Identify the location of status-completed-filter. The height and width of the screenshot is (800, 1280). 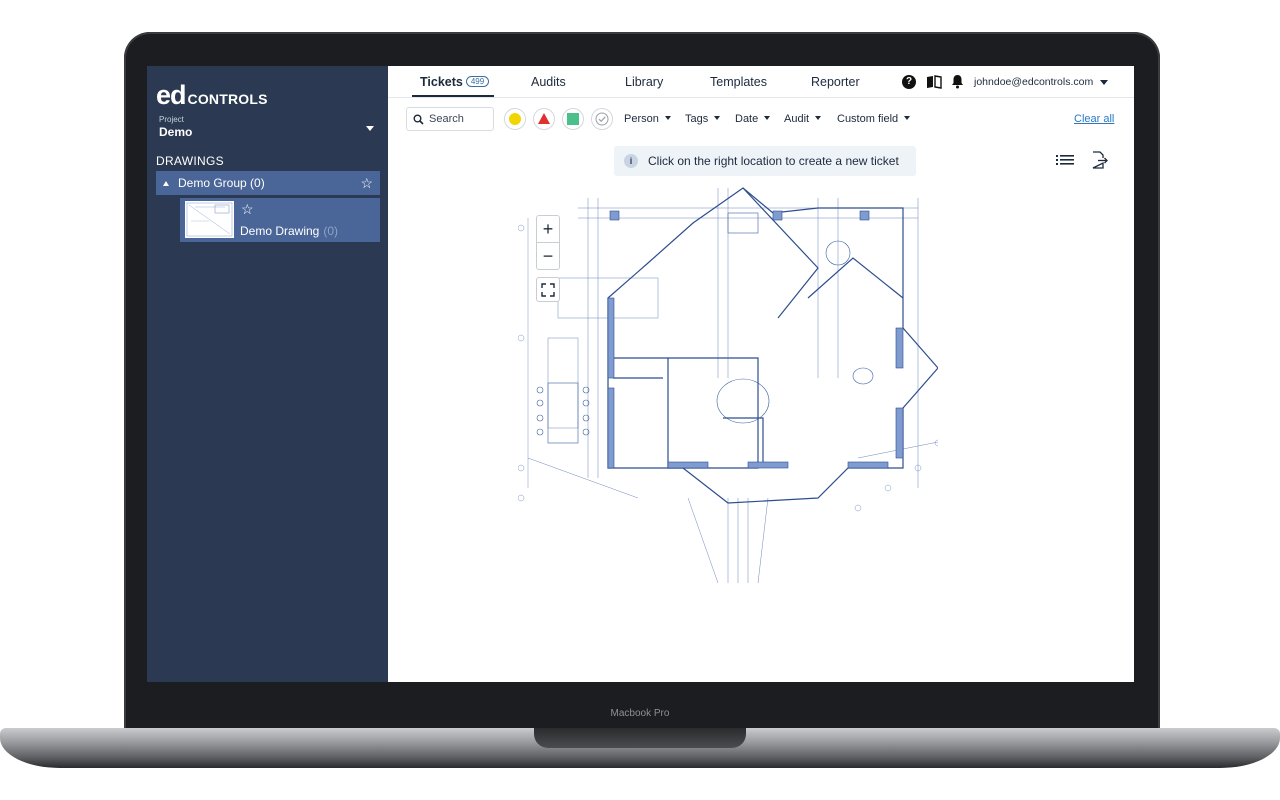
(602, 119).